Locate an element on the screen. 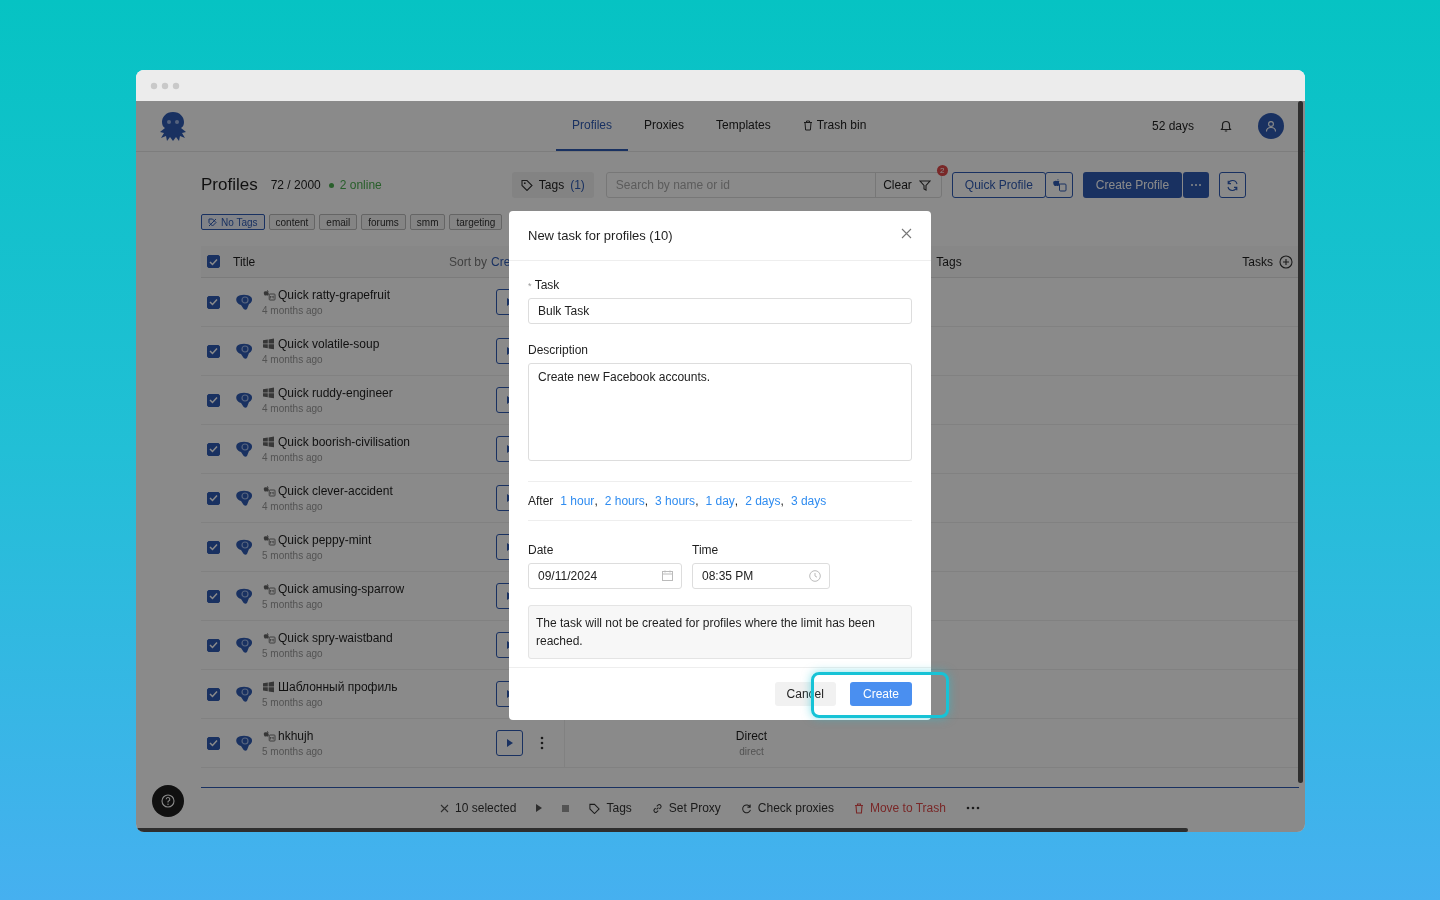 Image resolution: width=1440 pixels, height=900 pixels. bulk-action-button: Tags is located at coordinates (610, 808).